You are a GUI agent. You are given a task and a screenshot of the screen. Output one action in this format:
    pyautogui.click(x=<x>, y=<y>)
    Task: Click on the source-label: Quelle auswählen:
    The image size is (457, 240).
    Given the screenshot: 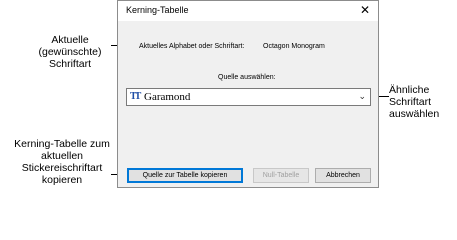 What is the action you would take?
    pyautogui.click(x=247, y=77)
    